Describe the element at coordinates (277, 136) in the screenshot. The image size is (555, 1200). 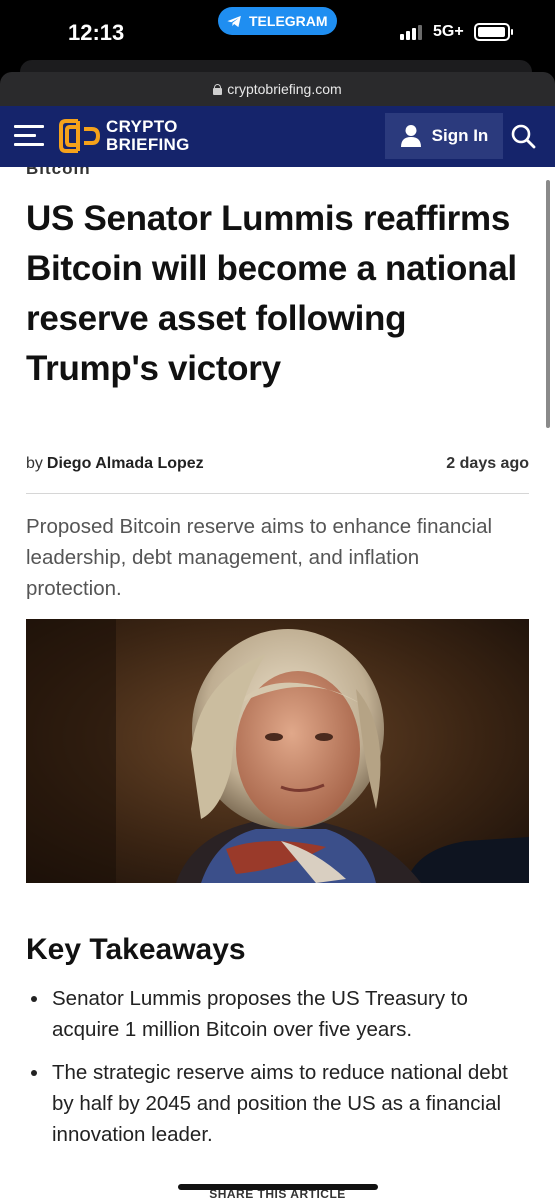
I see `site-header: CRYPTO BRIEFING Sign In` at that location.